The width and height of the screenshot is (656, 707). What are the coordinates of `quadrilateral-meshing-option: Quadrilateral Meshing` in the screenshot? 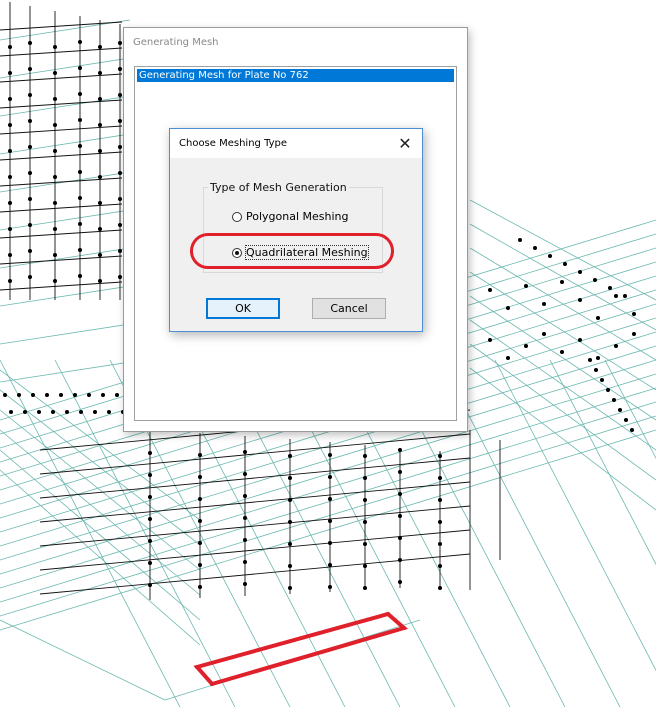 It's located at (300, 252).